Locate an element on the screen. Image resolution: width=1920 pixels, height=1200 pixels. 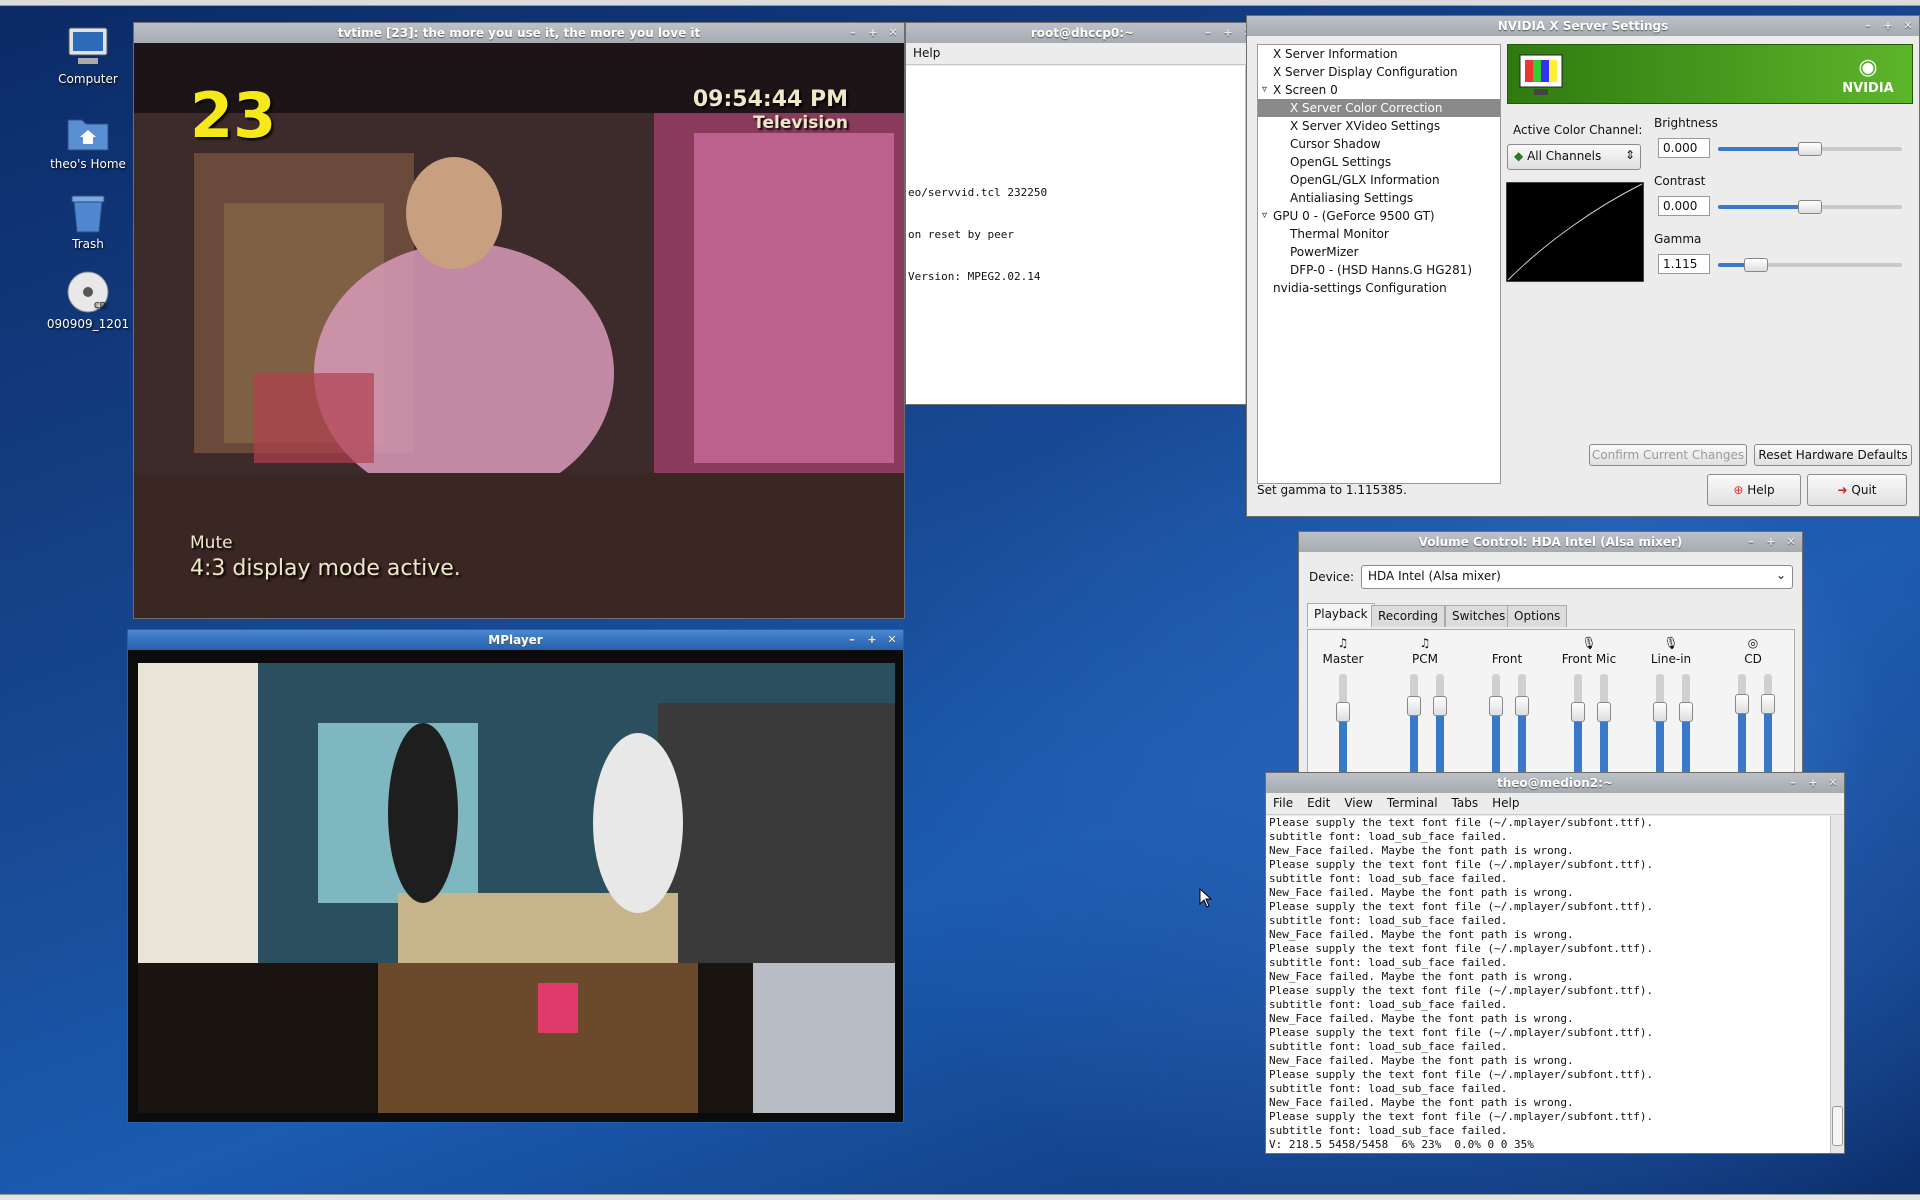
window-title: NVIDIA X Server Settings is located at coordinates (1583, 26).